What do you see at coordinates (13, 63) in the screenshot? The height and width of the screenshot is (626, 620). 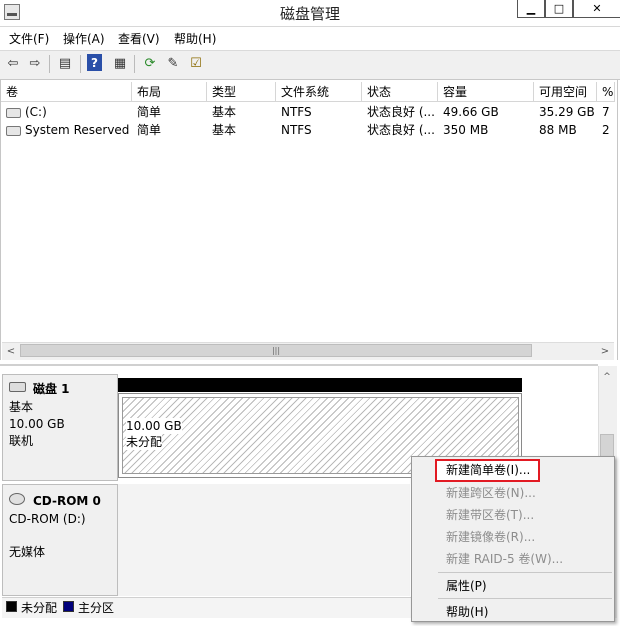 I see `back-arrow-icon: ⇦` at bounding box center [13, 63].